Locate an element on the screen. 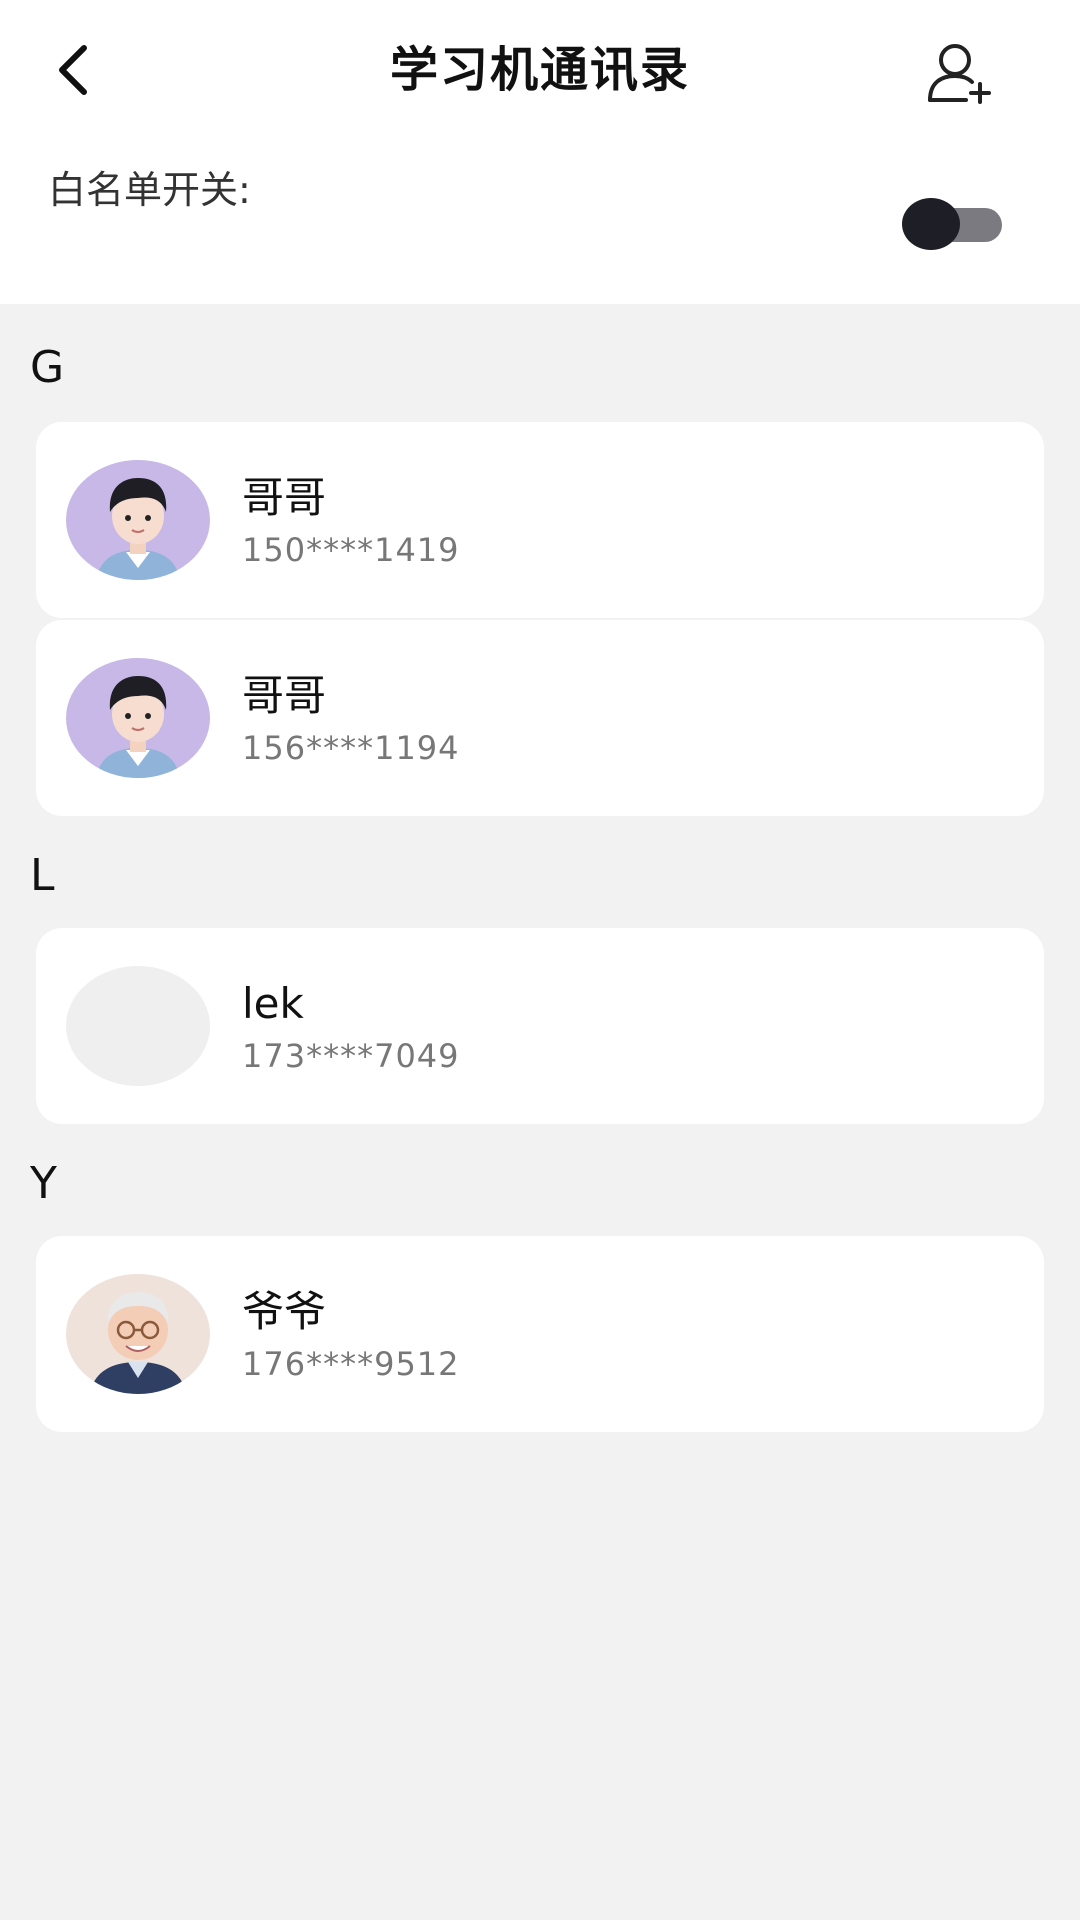 The image size is (1080, 1920). contact-phone: 176****9512 is located at coordinates (351, 1364).